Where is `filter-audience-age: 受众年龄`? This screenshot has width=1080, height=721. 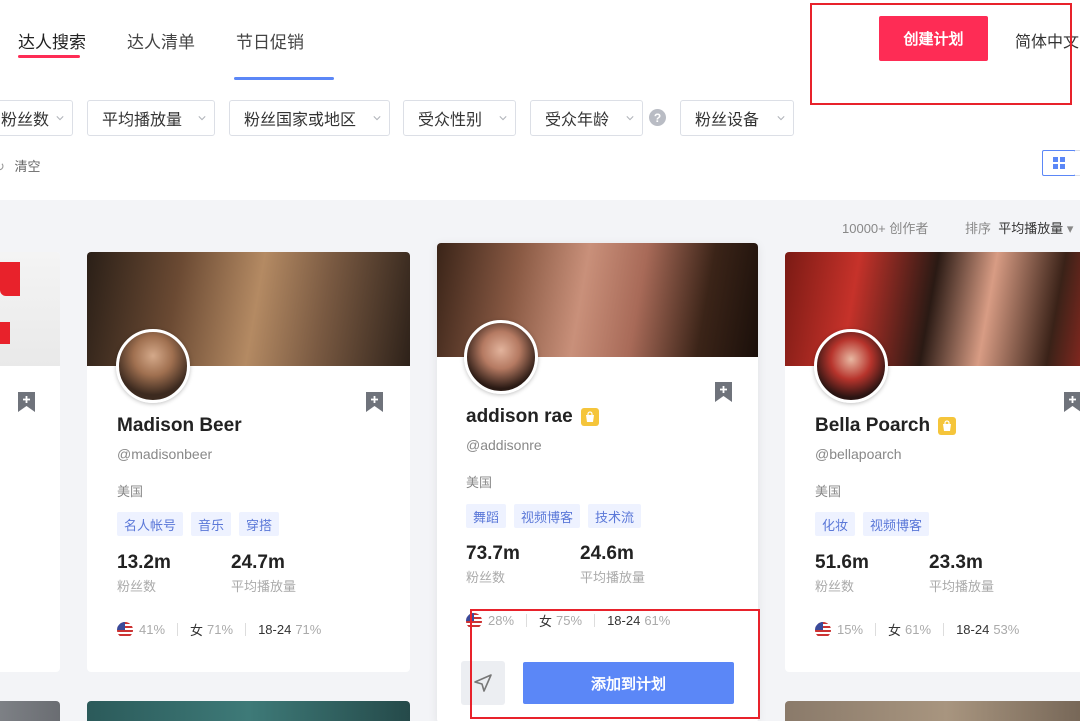
filter-audience-age: 受众年龄 is located at coordinates (586, 118).